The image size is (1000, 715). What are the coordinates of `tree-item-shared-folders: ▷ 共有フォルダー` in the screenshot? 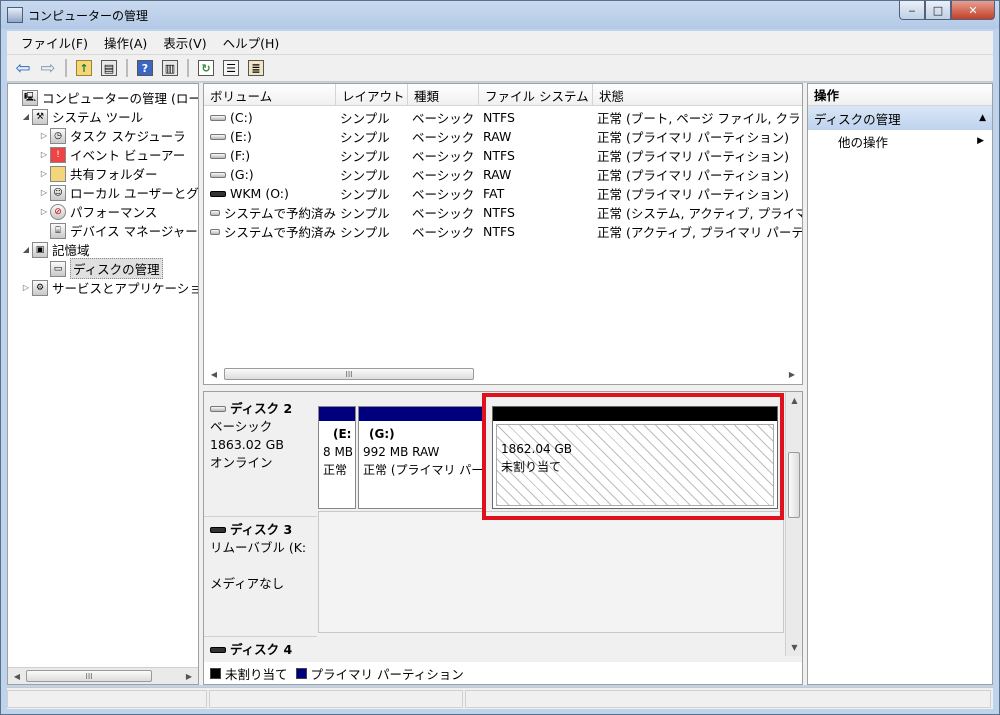 It's located at (98, 173).